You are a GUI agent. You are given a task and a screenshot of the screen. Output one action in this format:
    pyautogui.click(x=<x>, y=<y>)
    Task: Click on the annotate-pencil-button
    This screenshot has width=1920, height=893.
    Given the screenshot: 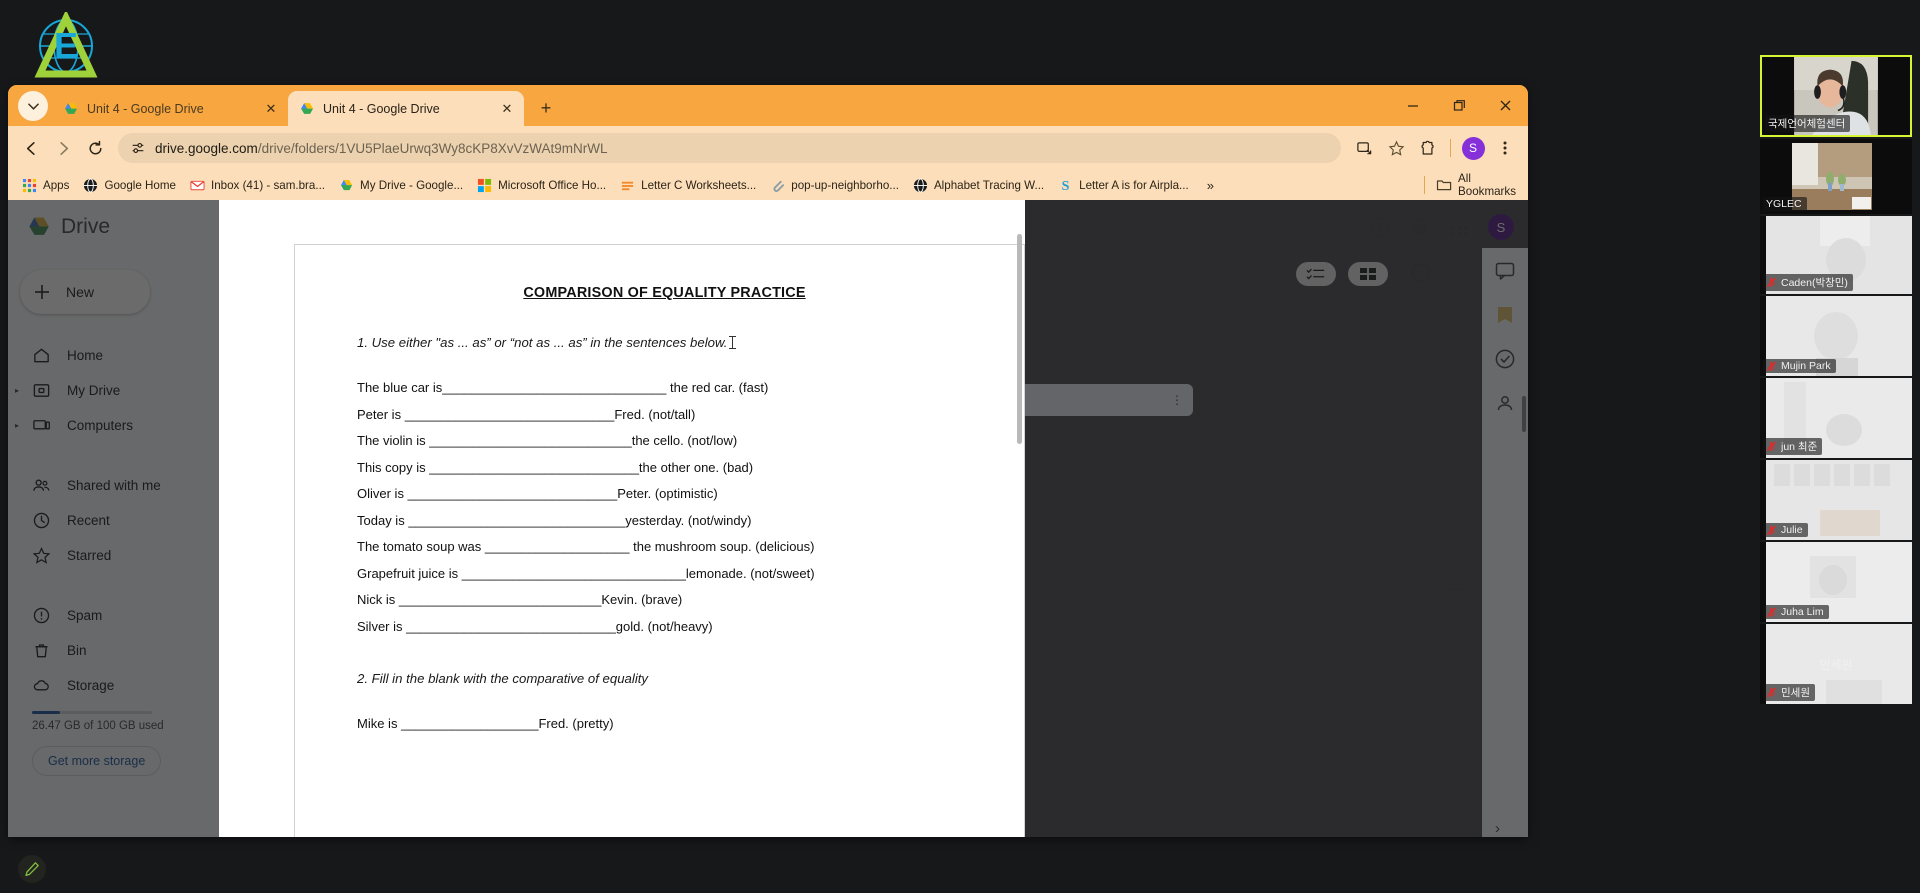 What is the action you would take?
    pyautogui.click(x=32, y=869)
    